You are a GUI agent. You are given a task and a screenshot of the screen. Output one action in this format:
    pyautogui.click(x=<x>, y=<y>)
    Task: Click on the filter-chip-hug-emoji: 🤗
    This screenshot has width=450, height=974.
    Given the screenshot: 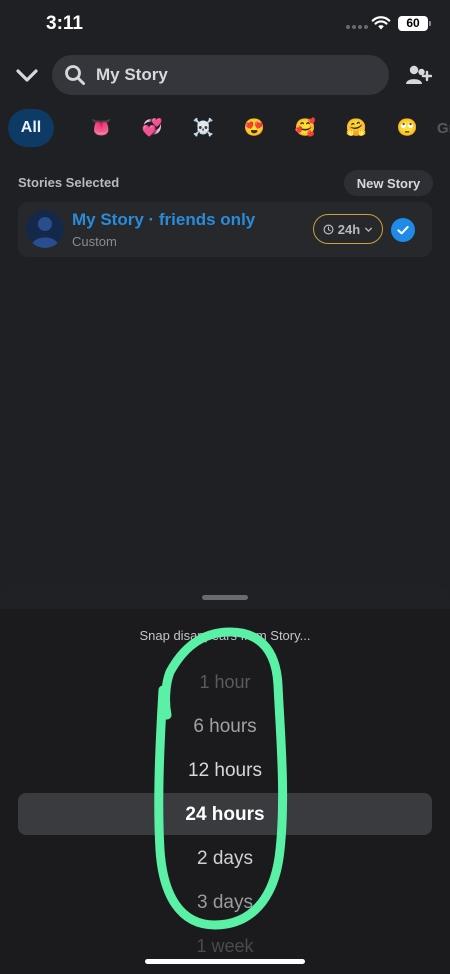 What is the action you would take?
    pyautogui.click(x=356, y=128)
    